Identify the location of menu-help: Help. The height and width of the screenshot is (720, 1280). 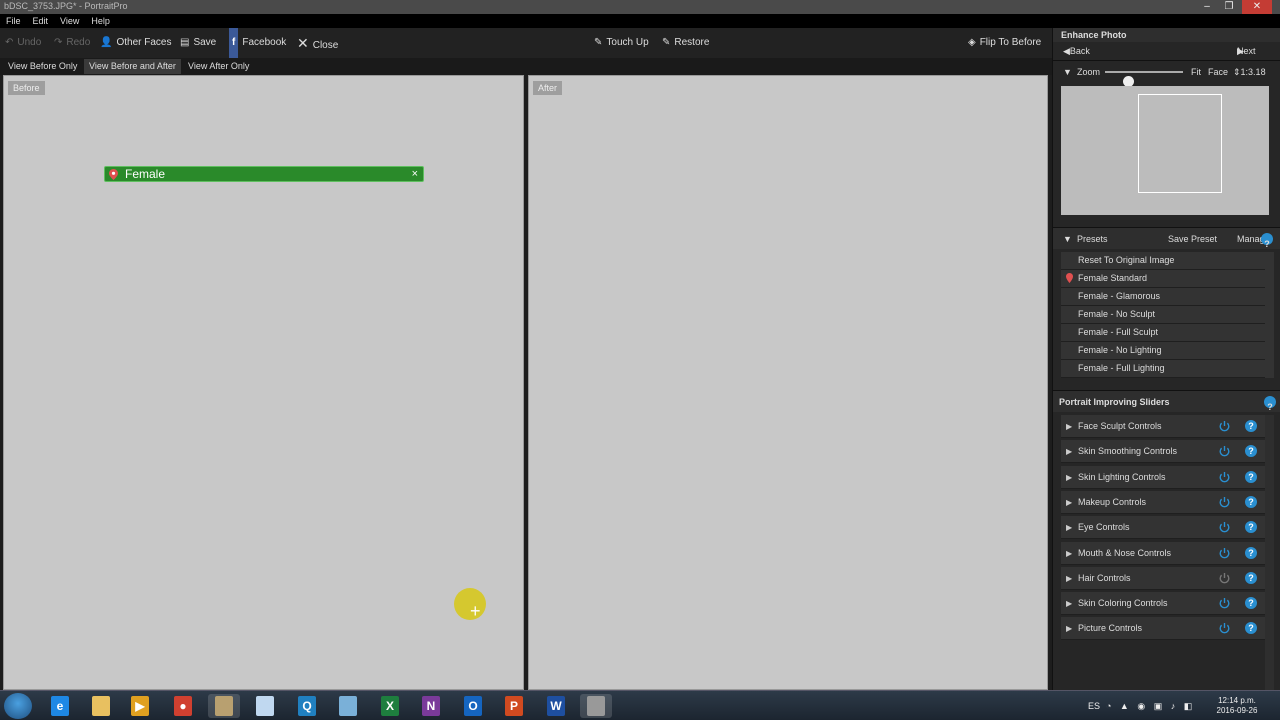
(100, 21).